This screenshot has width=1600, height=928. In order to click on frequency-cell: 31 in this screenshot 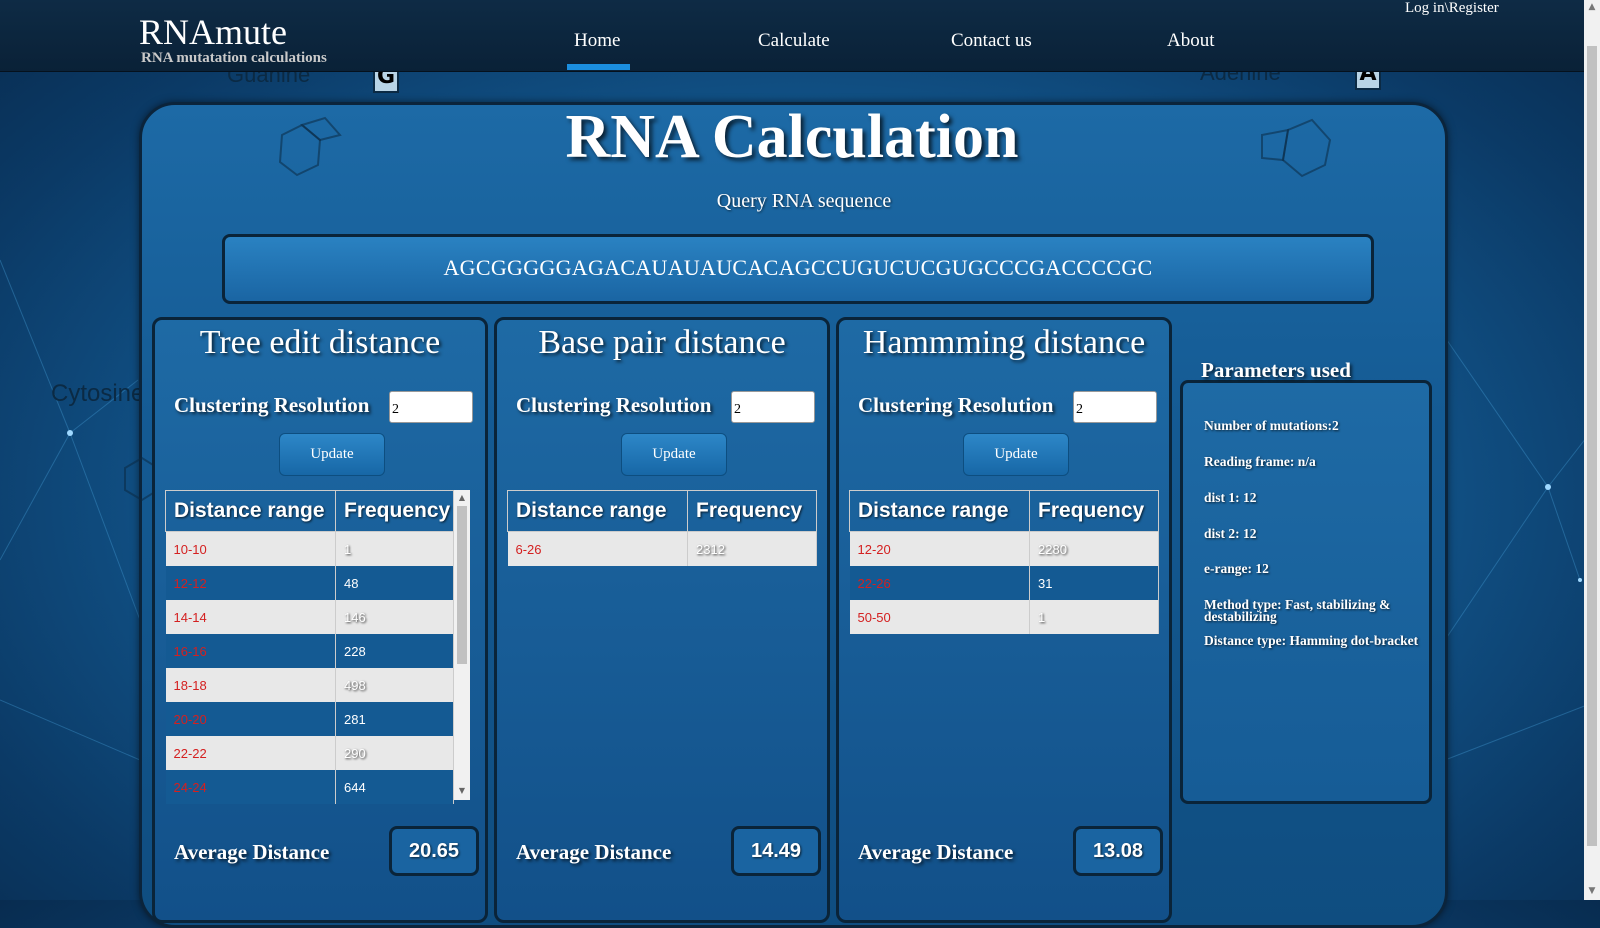, I will do `click(1094, 583)`.